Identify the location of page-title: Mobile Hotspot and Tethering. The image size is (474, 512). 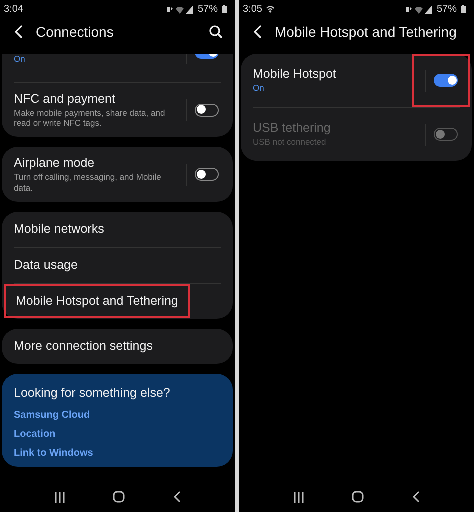
(366, 32).